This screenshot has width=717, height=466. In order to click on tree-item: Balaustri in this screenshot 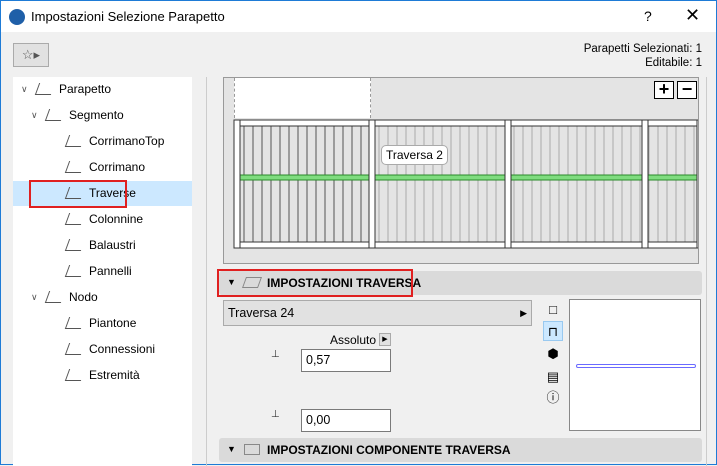, I will do `click(102, 245)`.